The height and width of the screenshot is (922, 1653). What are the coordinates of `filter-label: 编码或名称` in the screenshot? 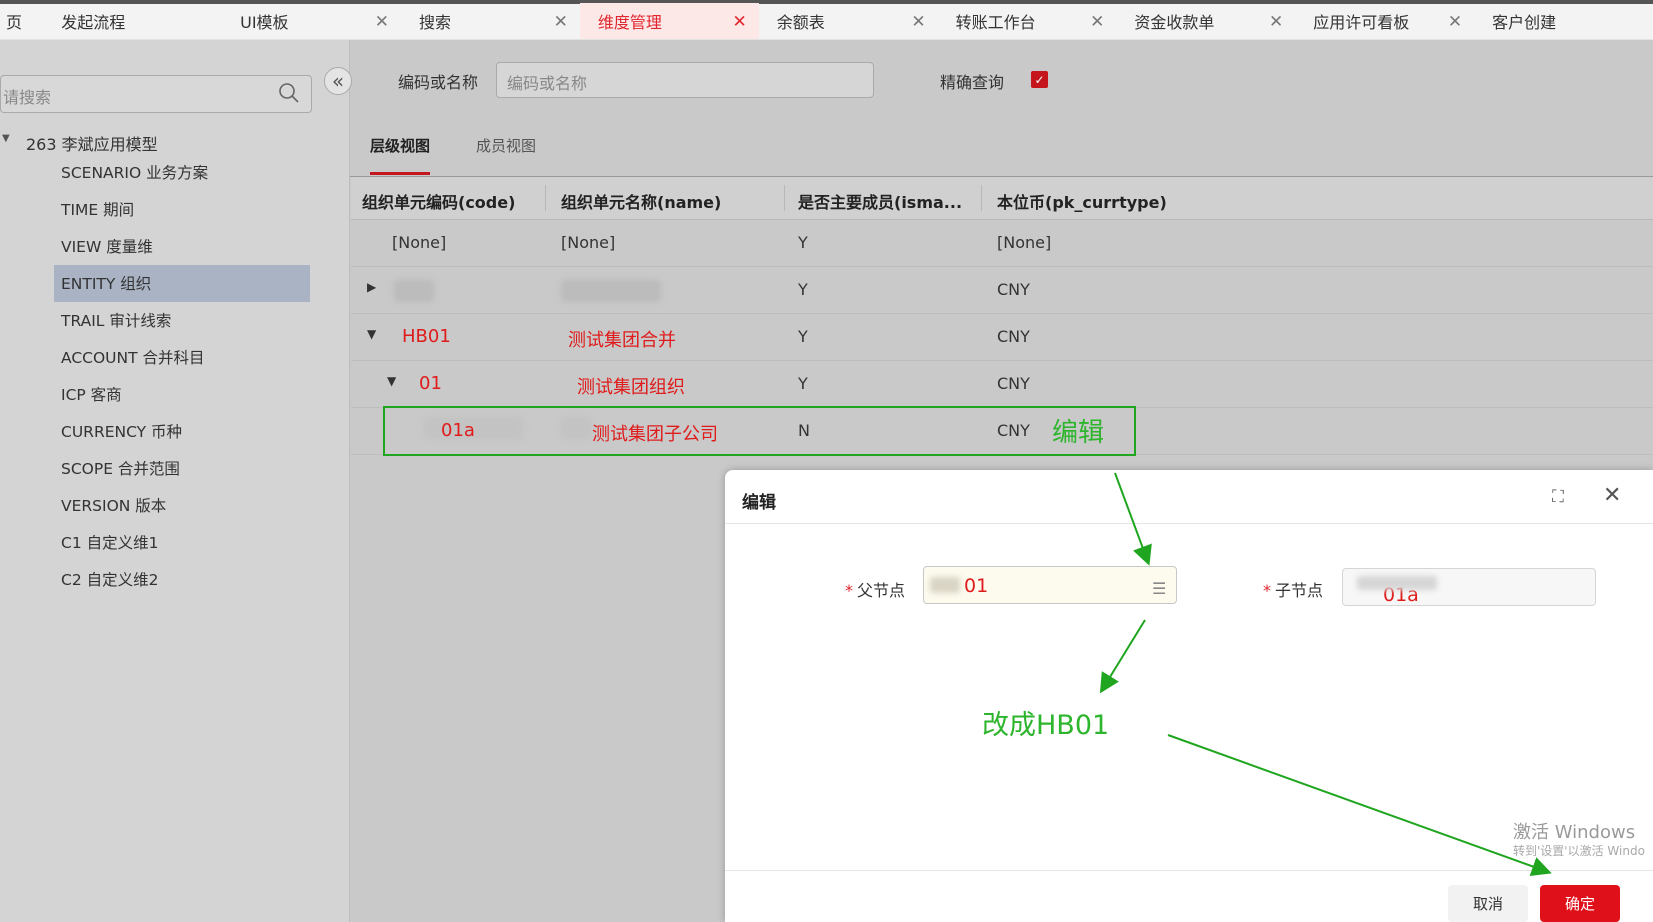 It's located at (438, 82).